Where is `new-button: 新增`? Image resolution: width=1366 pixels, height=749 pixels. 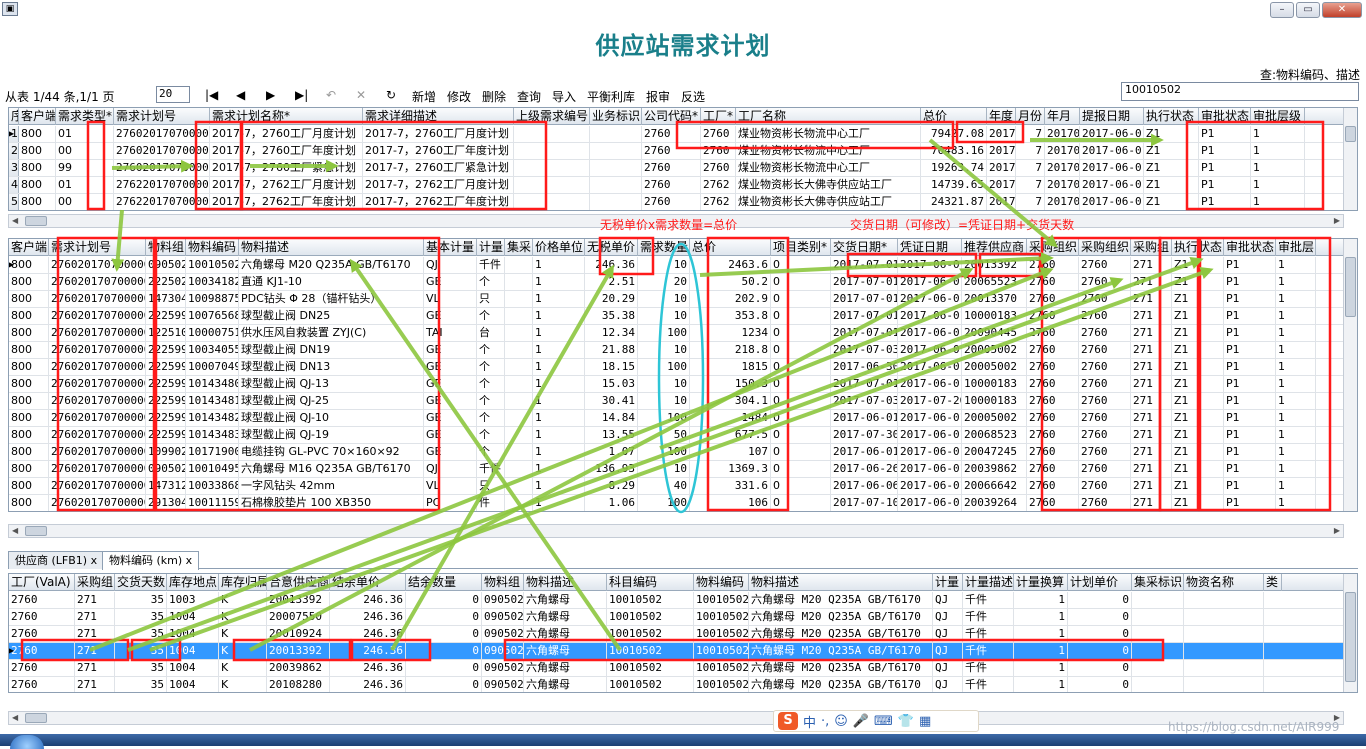
new-button: 新增 is located at coordinates (424, 96).